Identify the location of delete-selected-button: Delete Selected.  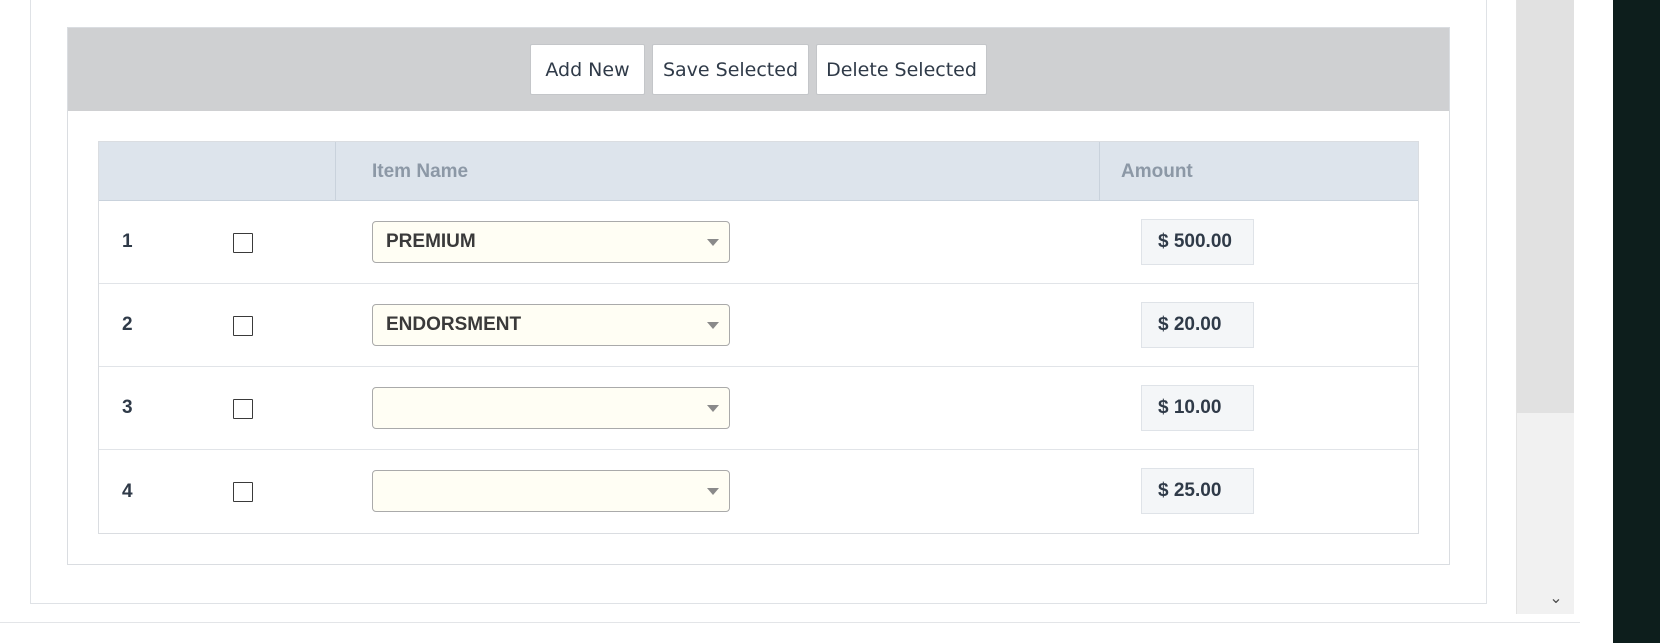
(901, 69).